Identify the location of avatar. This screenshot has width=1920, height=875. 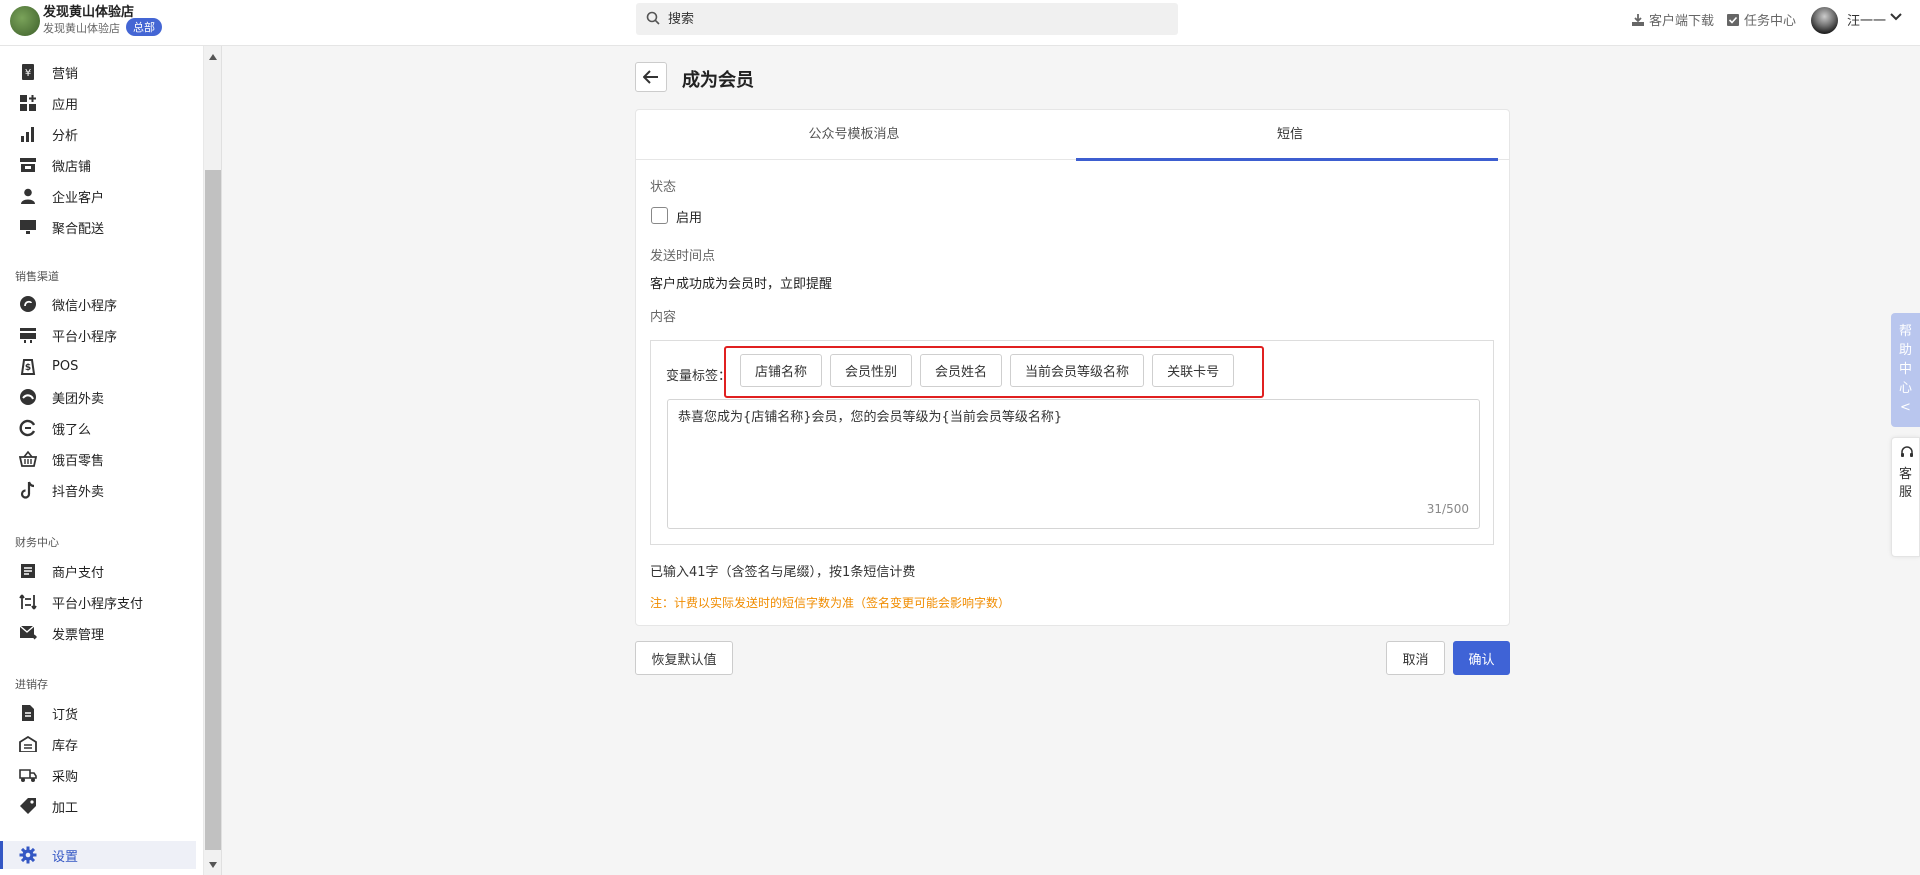
(1824, 20).